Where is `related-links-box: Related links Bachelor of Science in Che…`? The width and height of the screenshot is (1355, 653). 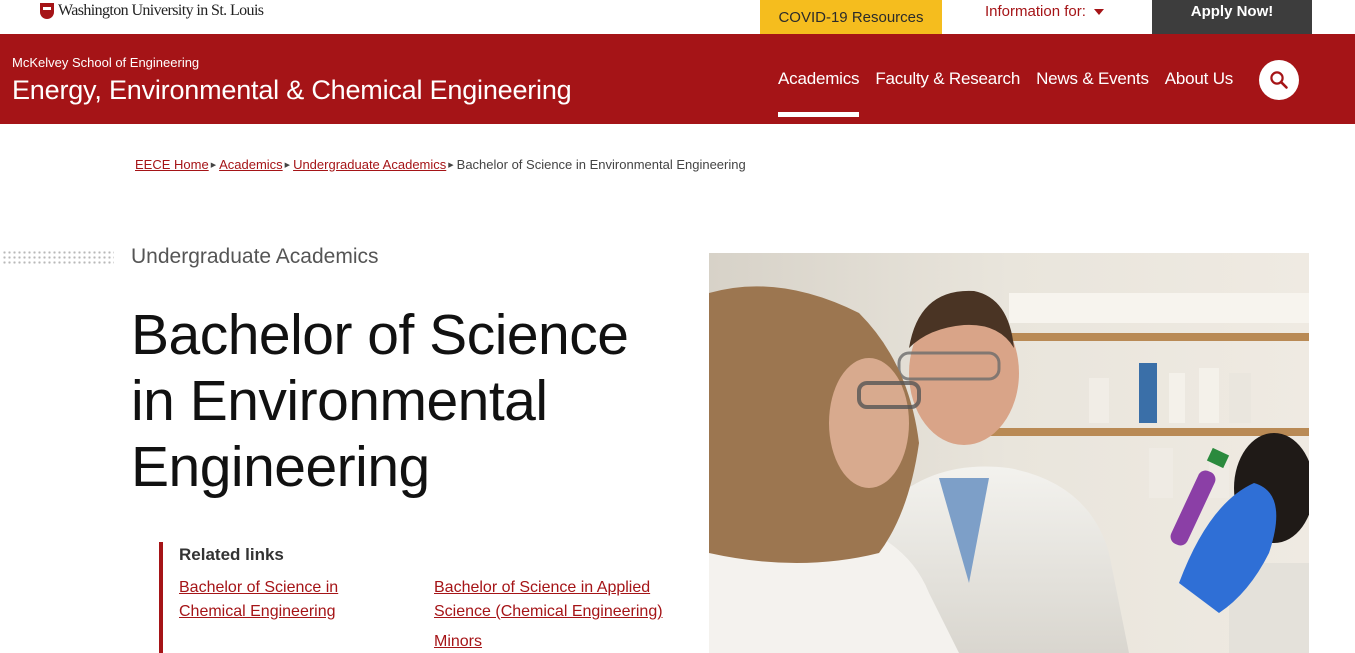
related-links-box: Related links Bachelor of Science in Che… is located at coordinates (411, 597).